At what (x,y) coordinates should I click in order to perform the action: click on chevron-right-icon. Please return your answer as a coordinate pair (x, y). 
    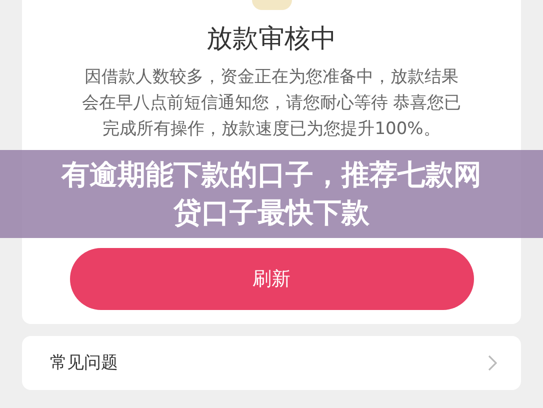
    Looking at the image, I should click on (492, 363).